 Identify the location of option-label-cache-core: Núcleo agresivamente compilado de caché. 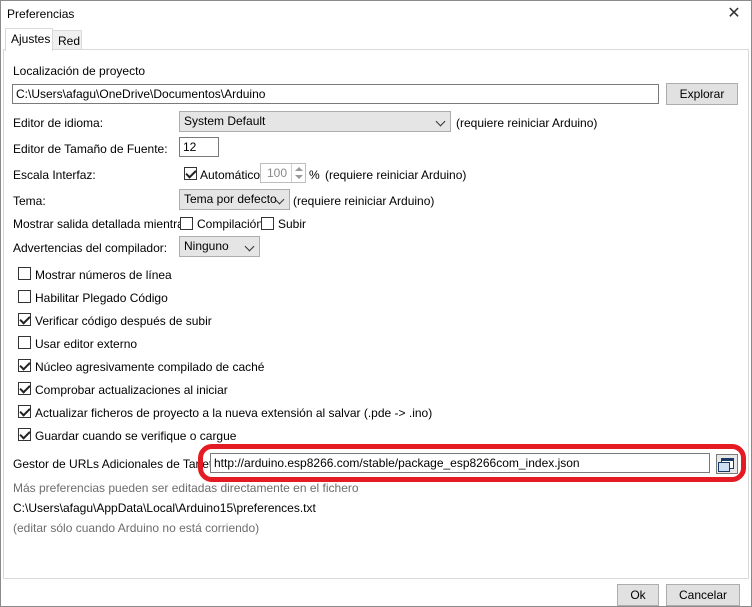
(150, 367).